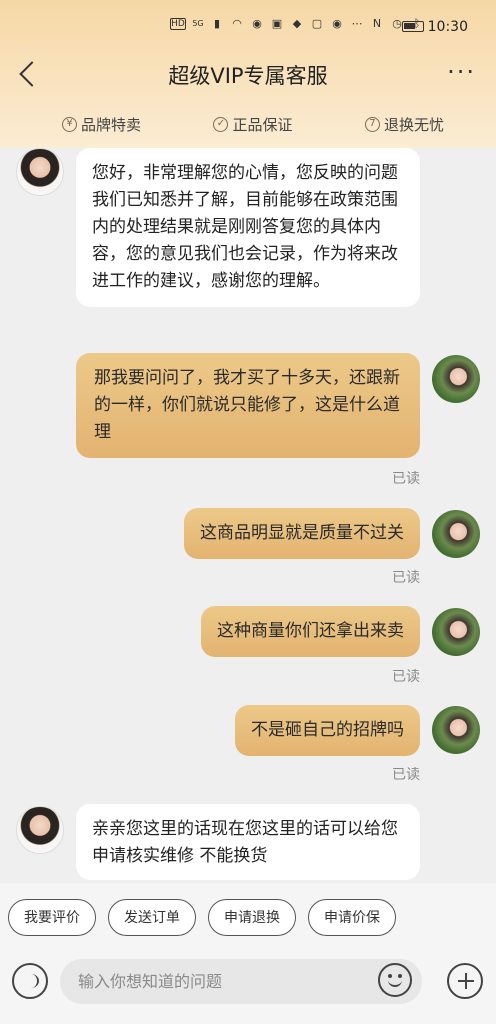 The image size is (496, 1024). What do you see at coordinates (372, 124) in the screenshot?
I see `seven-day-icon: 7` at bounding box center [372, 124].